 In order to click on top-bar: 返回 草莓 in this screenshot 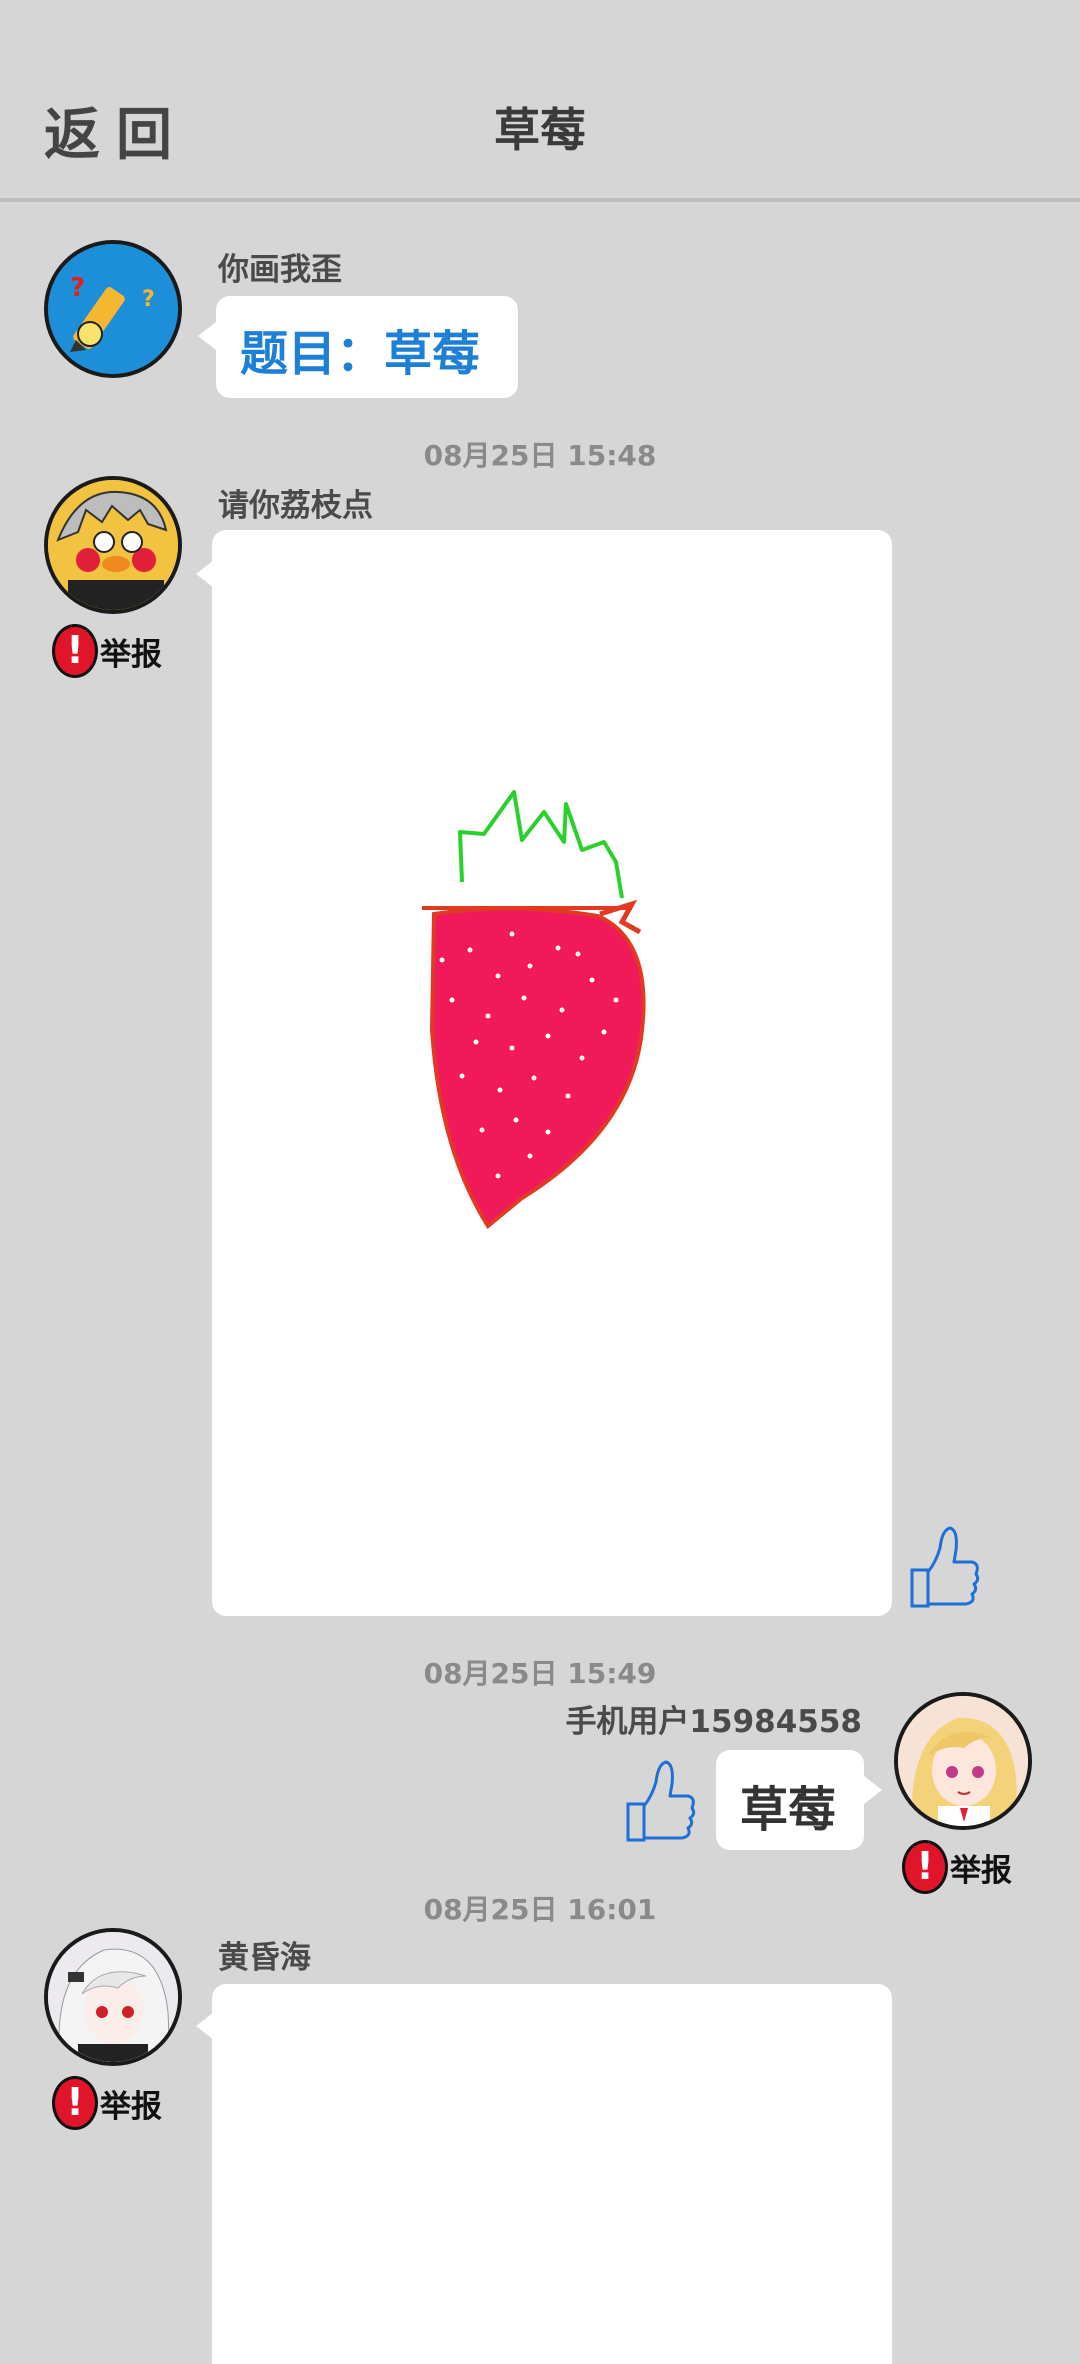, I will do `click(540, 101)`.